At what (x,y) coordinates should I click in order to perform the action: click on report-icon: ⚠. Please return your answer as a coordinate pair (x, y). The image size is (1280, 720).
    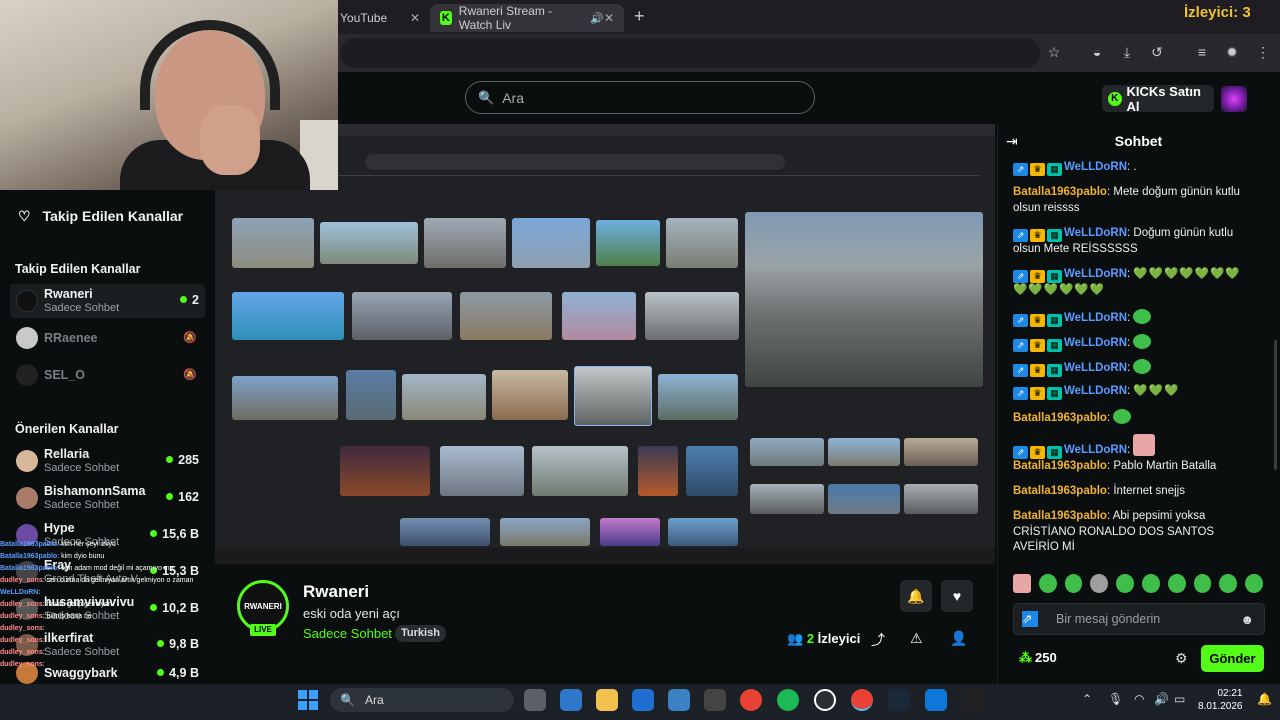
    Looking at the image, I should click on (916, 638).